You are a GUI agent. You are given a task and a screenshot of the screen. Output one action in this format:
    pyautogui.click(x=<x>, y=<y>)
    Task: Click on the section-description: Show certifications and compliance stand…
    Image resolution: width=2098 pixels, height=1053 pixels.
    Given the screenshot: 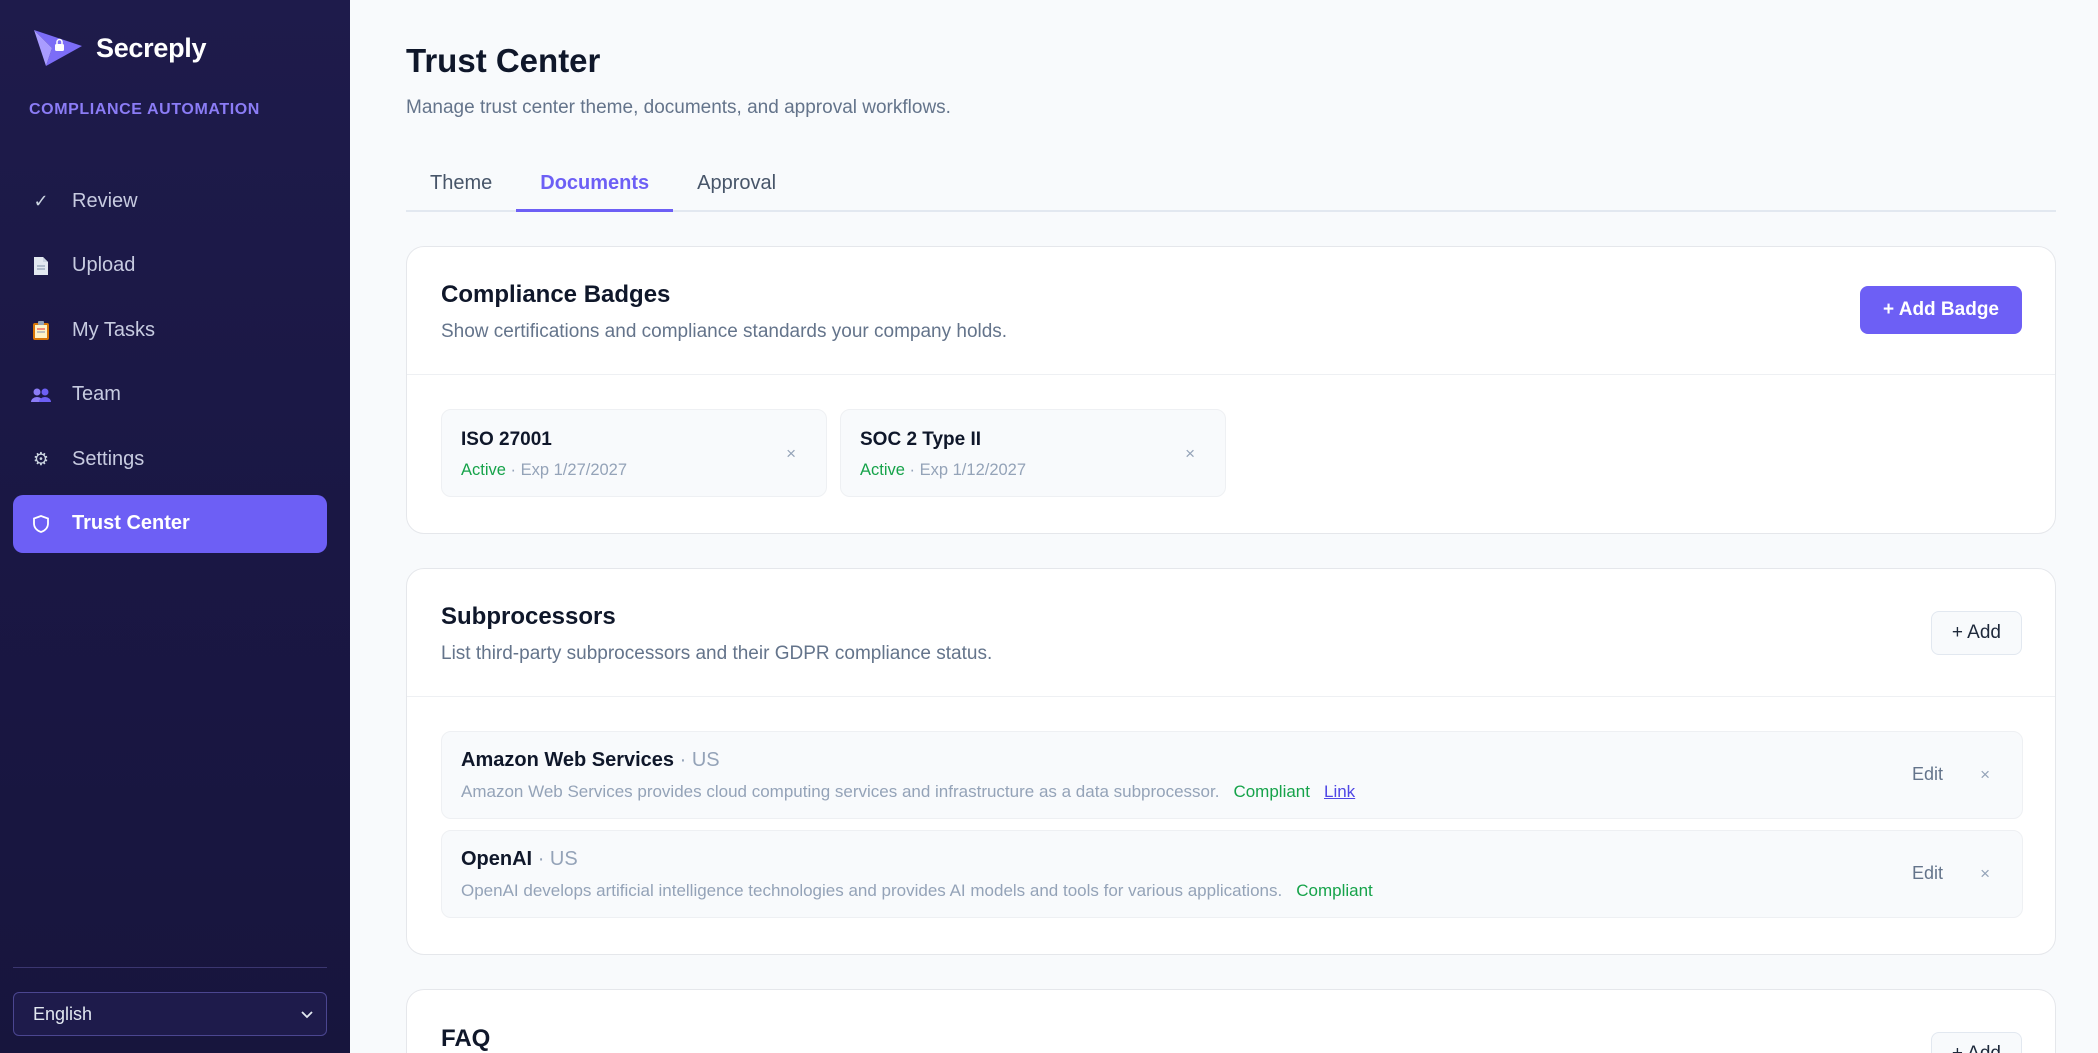 What is the action you would take?
    pyautogui.click(x=724, y=331)
    